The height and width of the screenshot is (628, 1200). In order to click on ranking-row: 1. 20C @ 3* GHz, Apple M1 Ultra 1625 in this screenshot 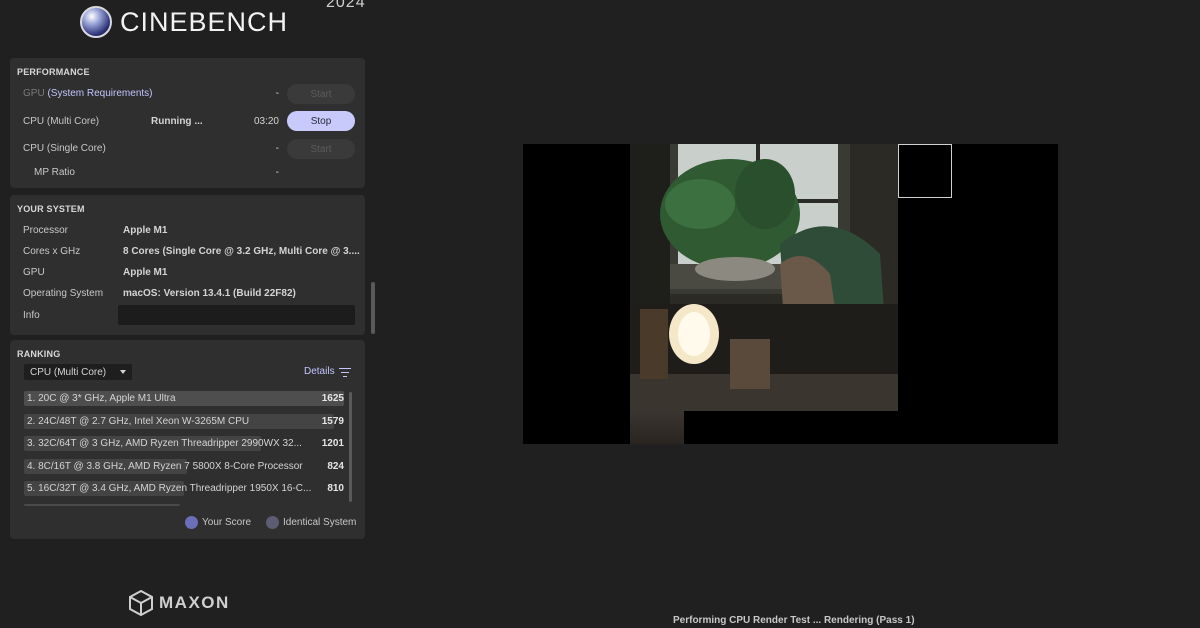, I will do `click(184, 398)`.